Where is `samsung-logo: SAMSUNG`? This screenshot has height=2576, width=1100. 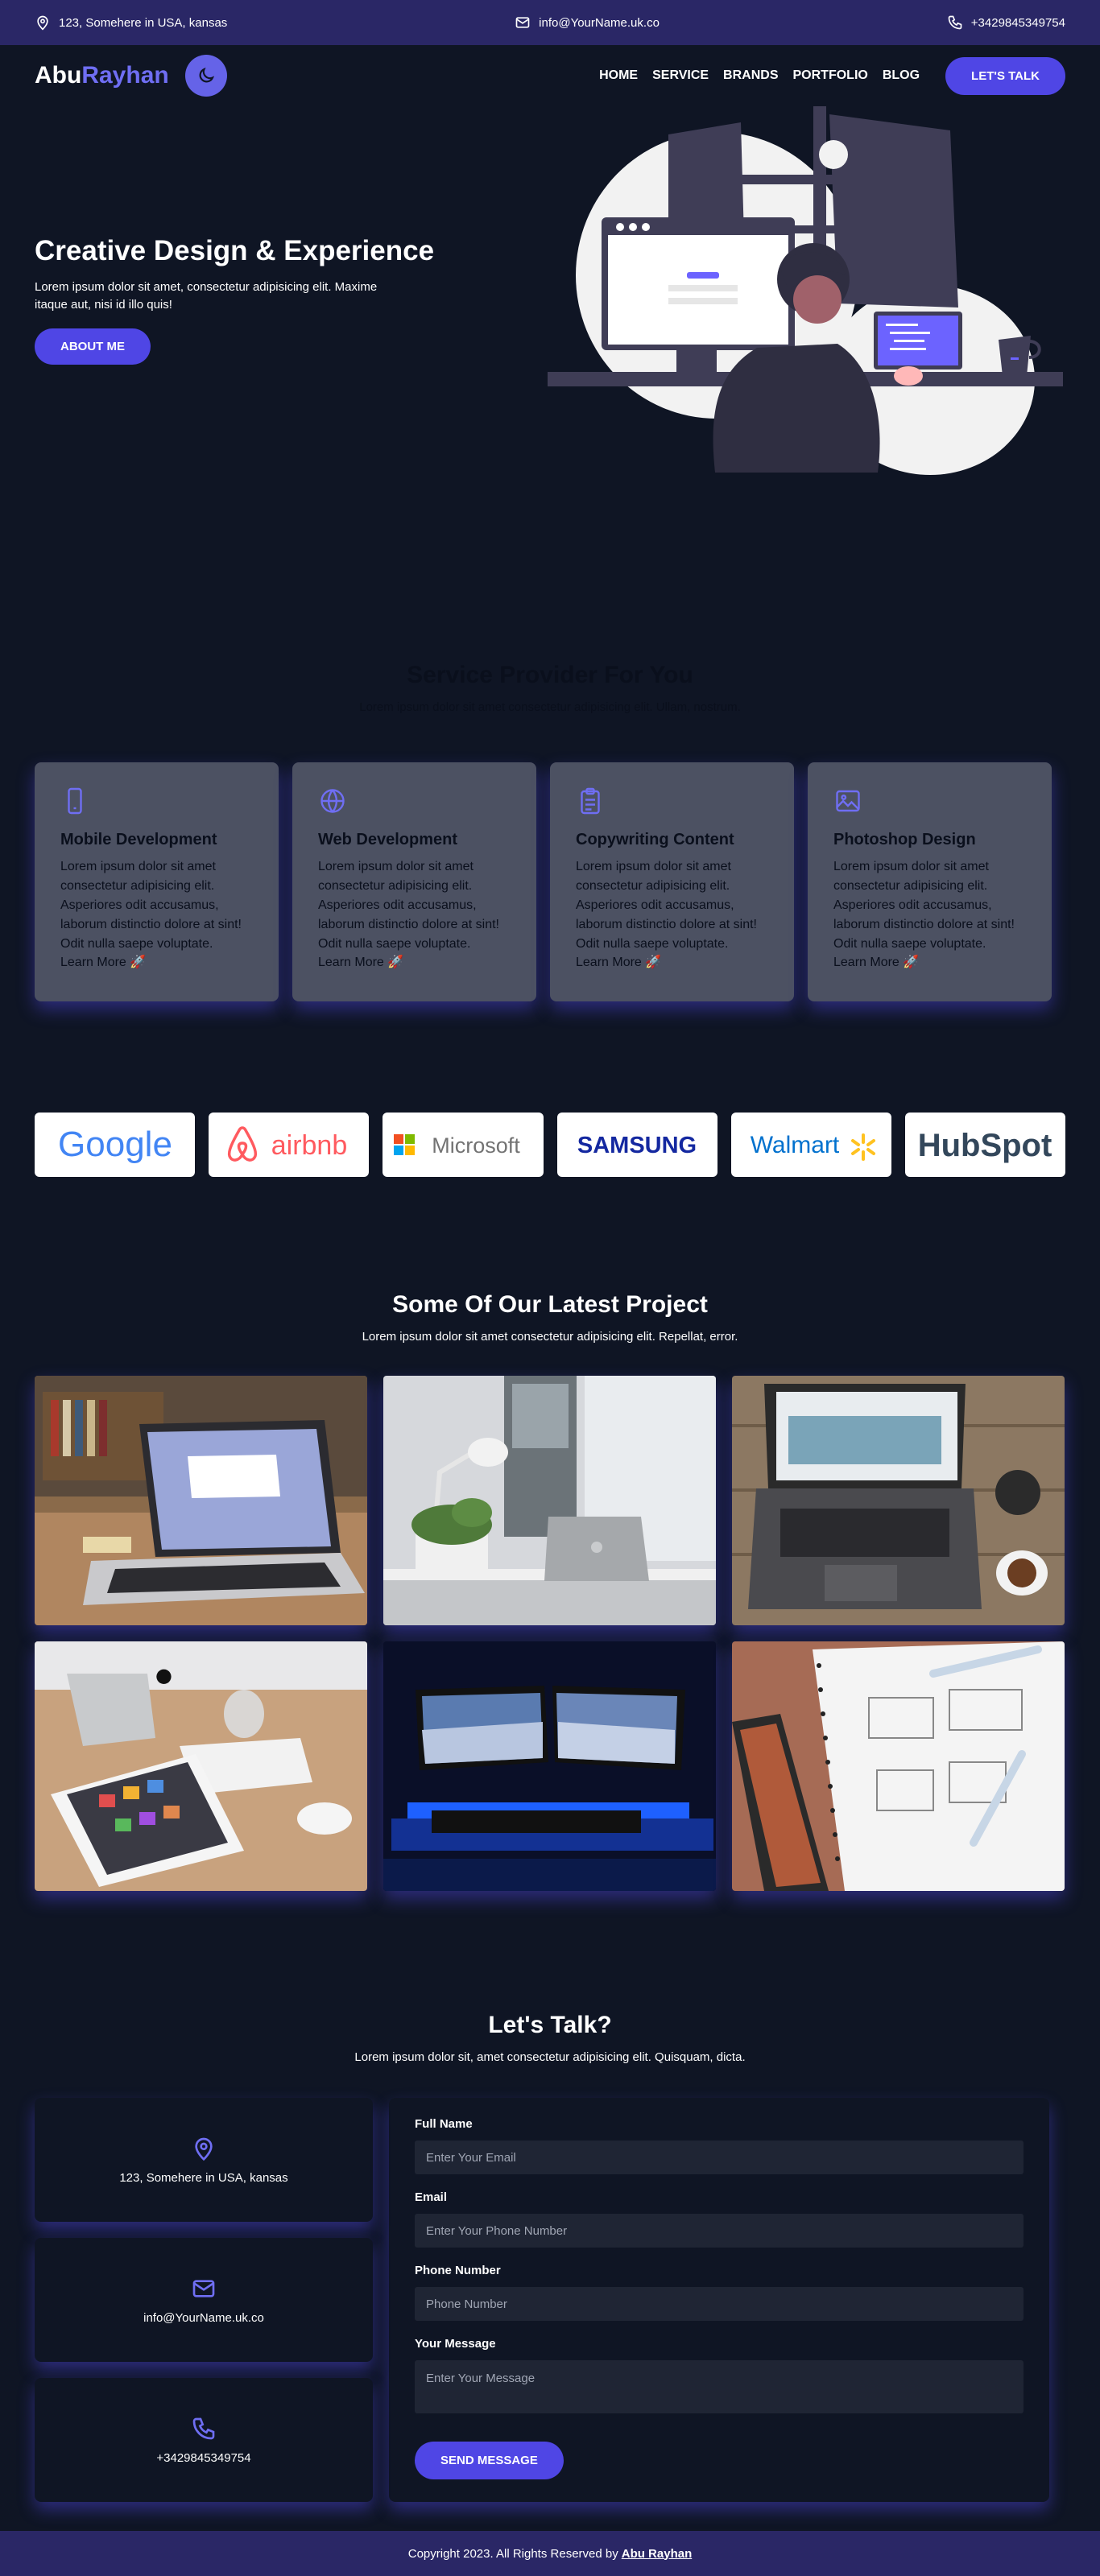
samsung-logo: SAMSUNG is located at coordinates (637, 1145).